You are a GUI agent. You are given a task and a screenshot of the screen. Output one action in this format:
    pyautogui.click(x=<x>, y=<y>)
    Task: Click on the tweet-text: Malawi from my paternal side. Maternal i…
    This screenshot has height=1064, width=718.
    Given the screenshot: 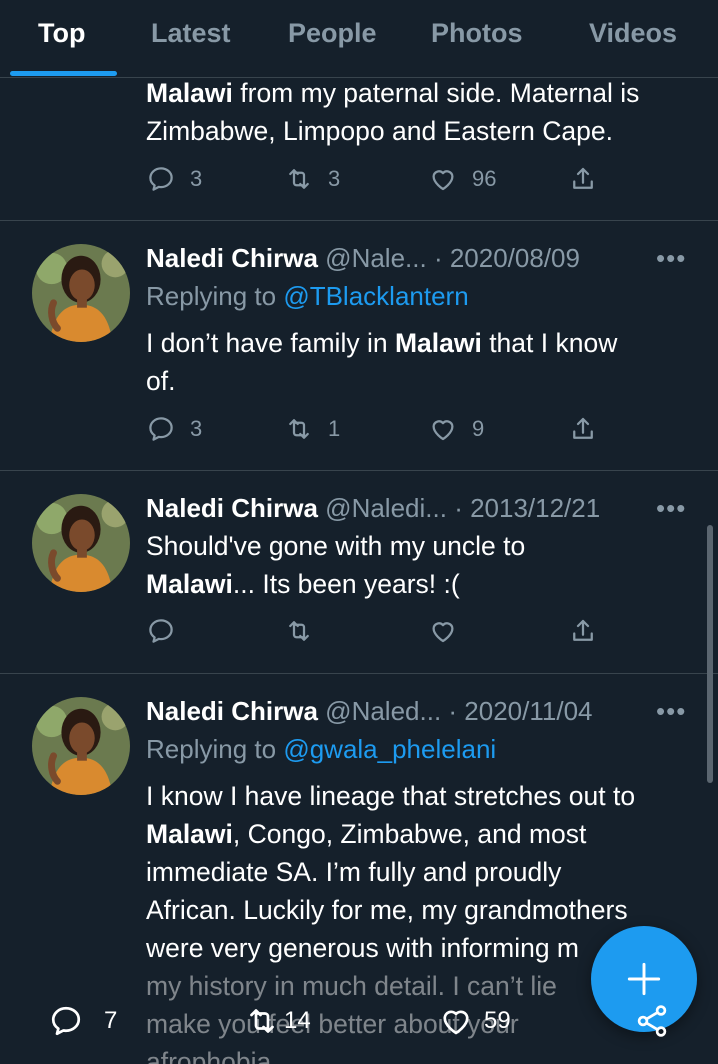 What is the action you would take?
    pyautogui.click(x=393, y=112)
    